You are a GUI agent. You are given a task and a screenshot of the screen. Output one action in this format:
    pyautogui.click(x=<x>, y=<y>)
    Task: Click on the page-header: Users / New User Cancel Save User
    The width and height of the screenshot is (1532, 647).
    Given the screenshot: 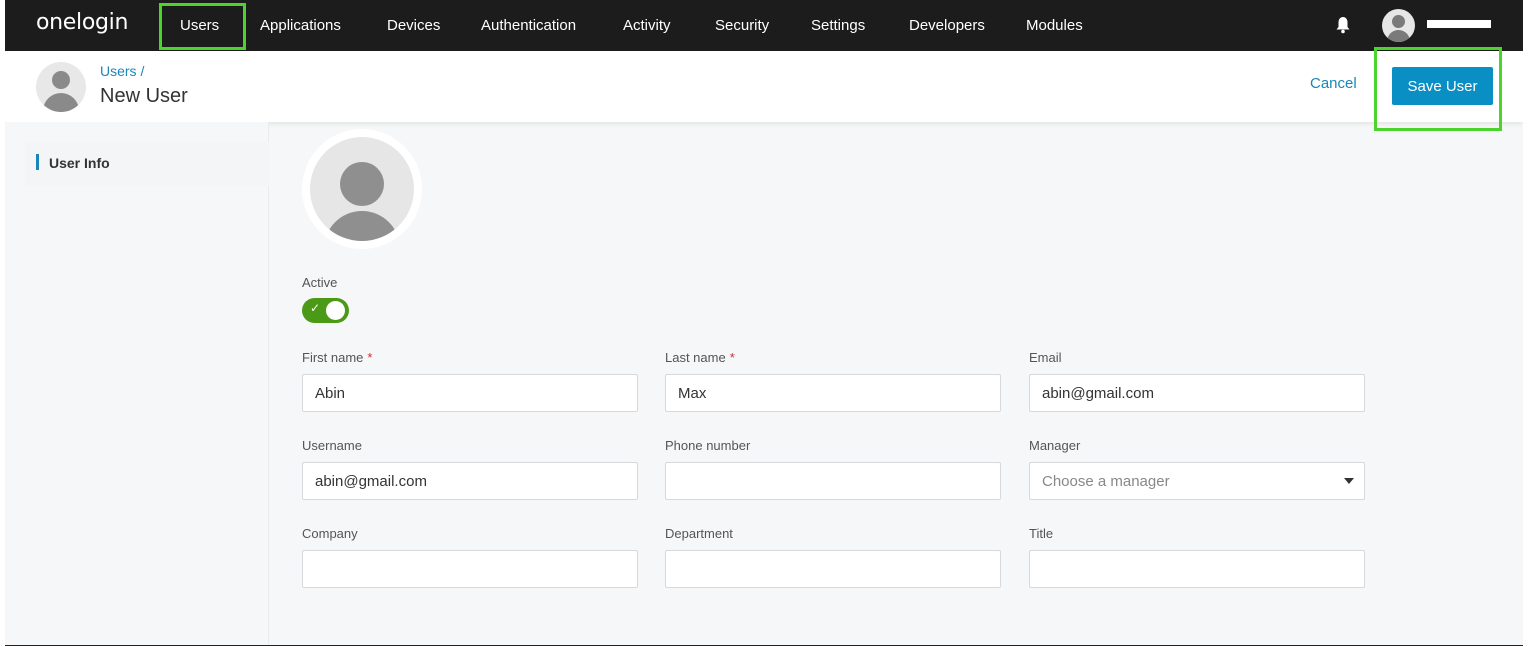 What is the action you would take?
    pyautogui.click(x=764, y=86)
    